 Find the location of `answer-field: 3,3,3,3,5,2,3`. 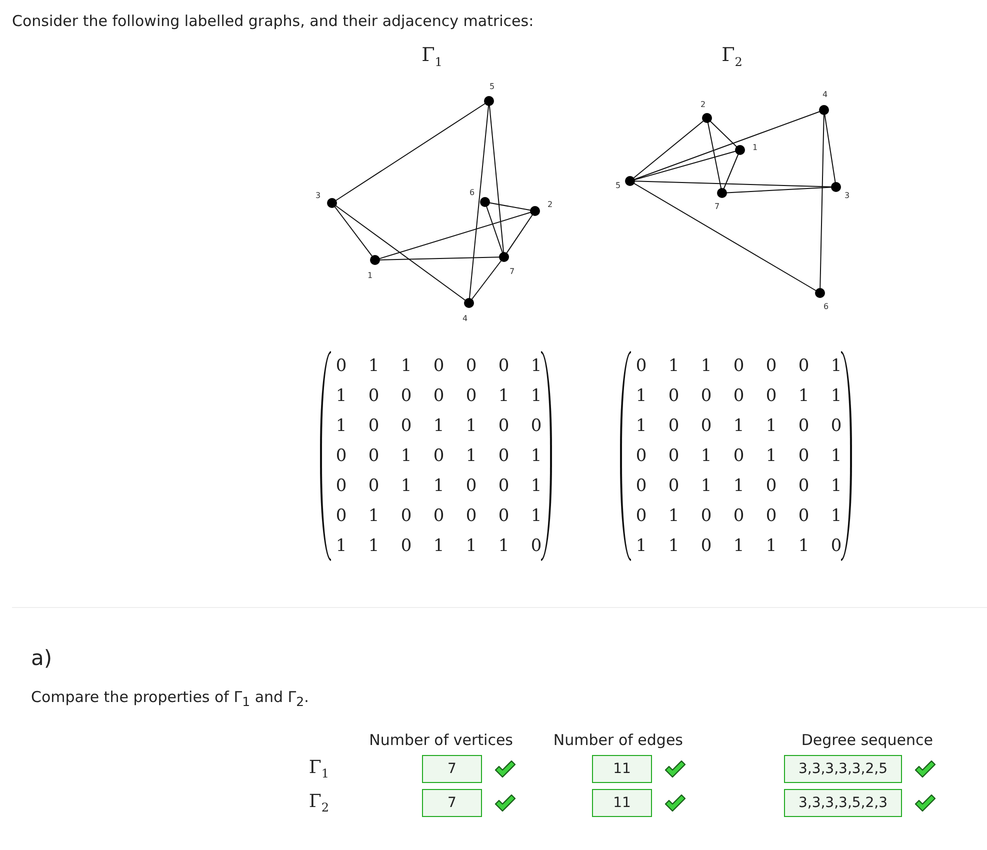

answer-field: 3,3,3,3,5,2,3 is located at coordinates (843, 803).